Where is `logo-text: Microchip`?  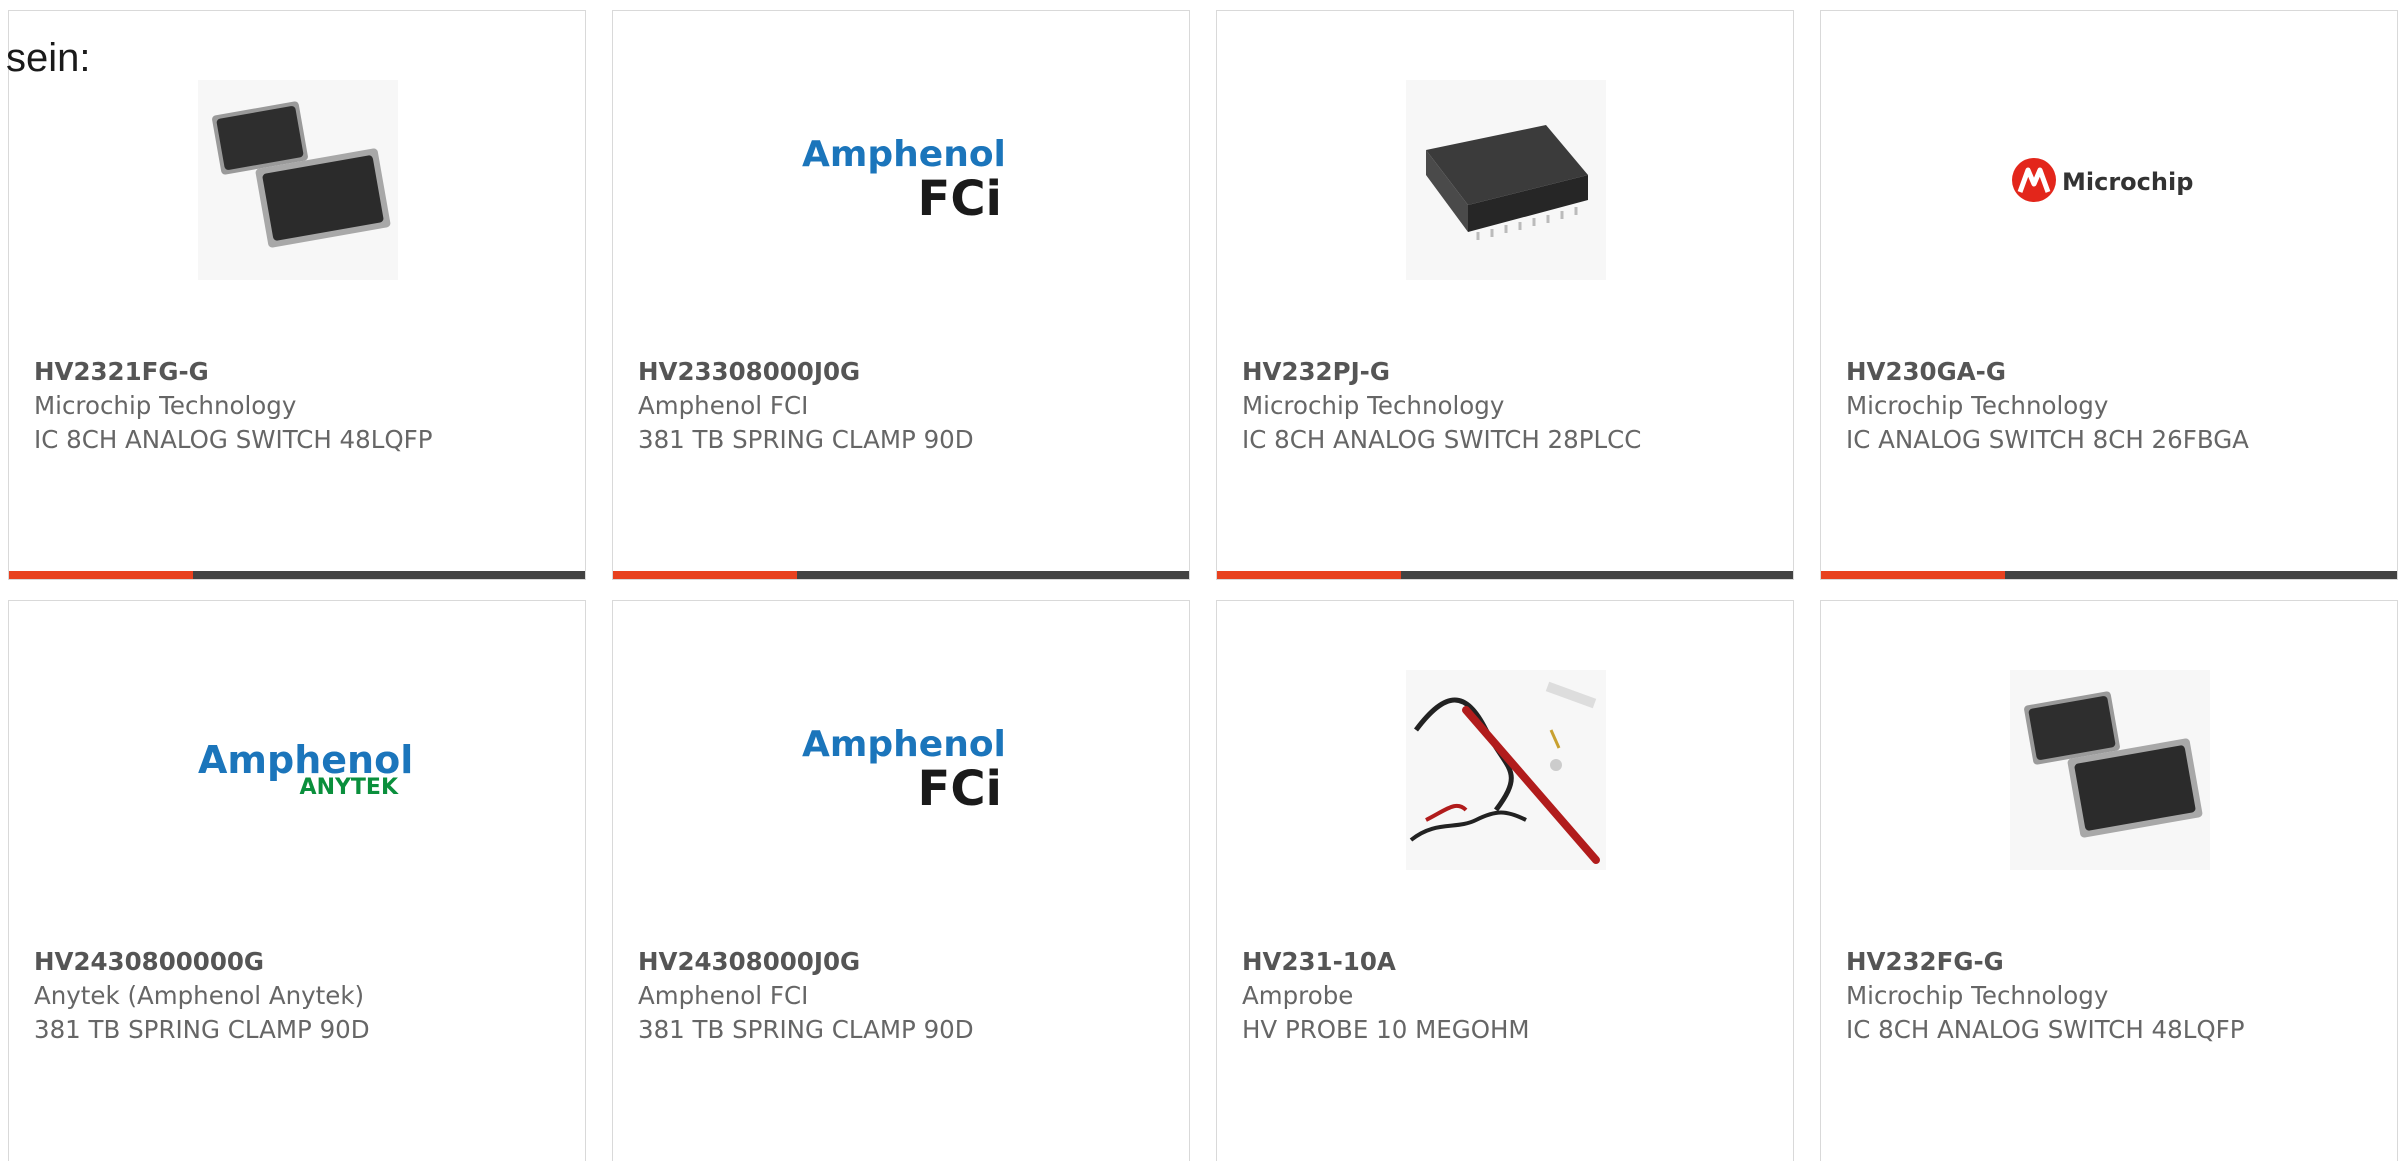
logo-text: Microchip is located at coordinates (2127, 182).